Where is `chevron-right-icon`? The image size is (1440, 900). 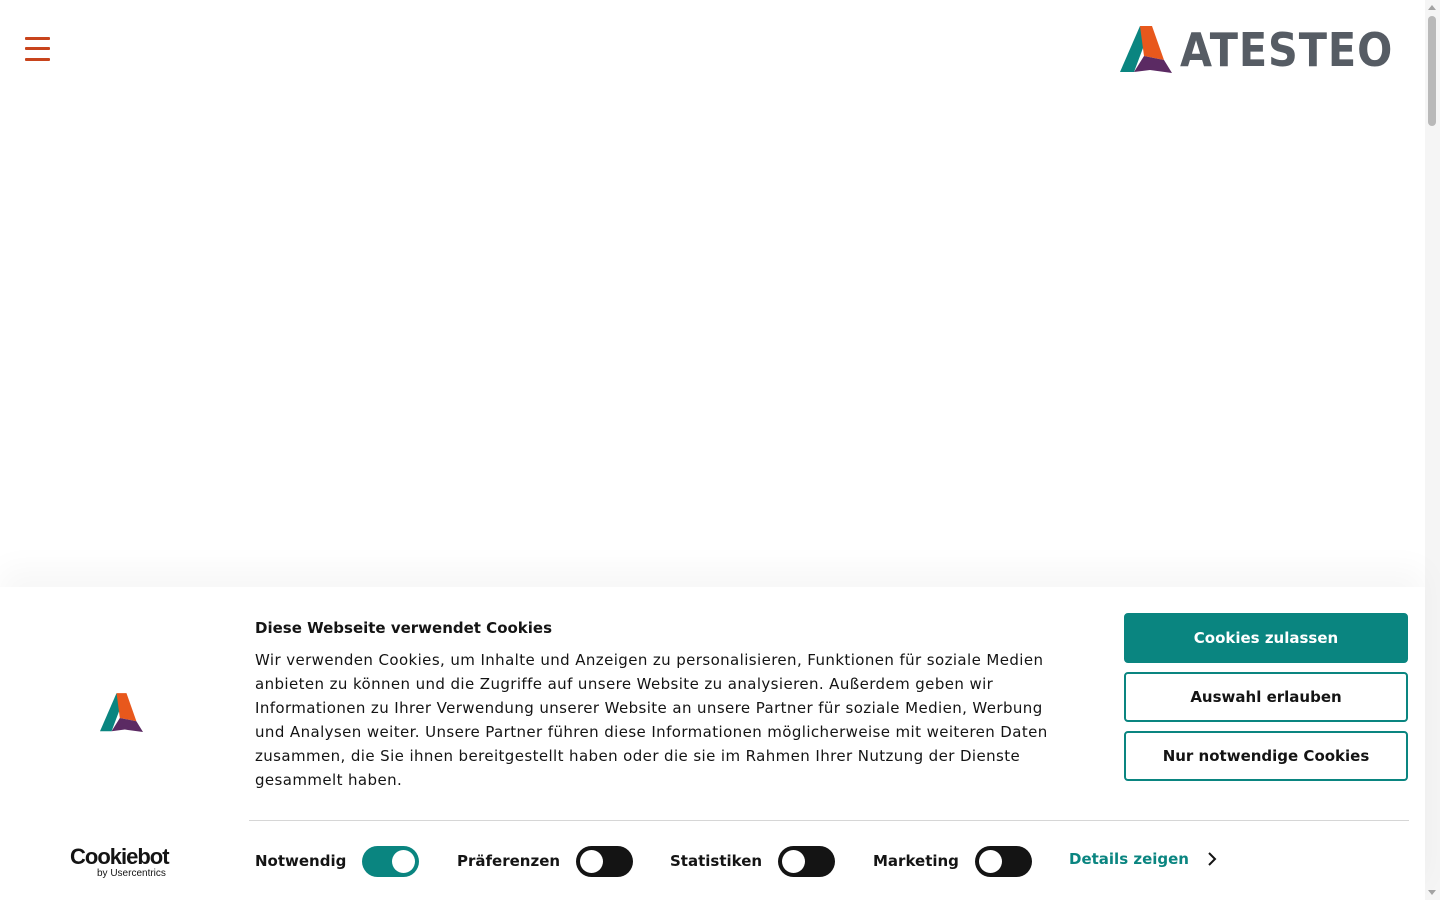 chevron-right-icon is located at coordinates (1212, 859).